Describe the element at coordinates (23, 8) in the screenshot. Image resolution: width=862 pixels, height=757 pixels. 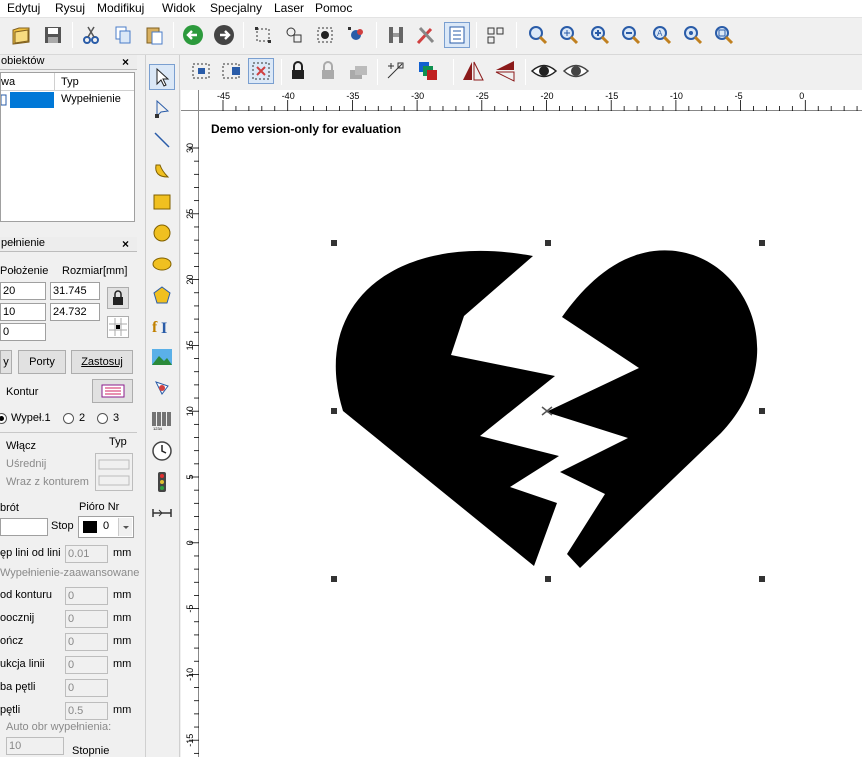
I see `menu-edit: Edytuj` at that location.